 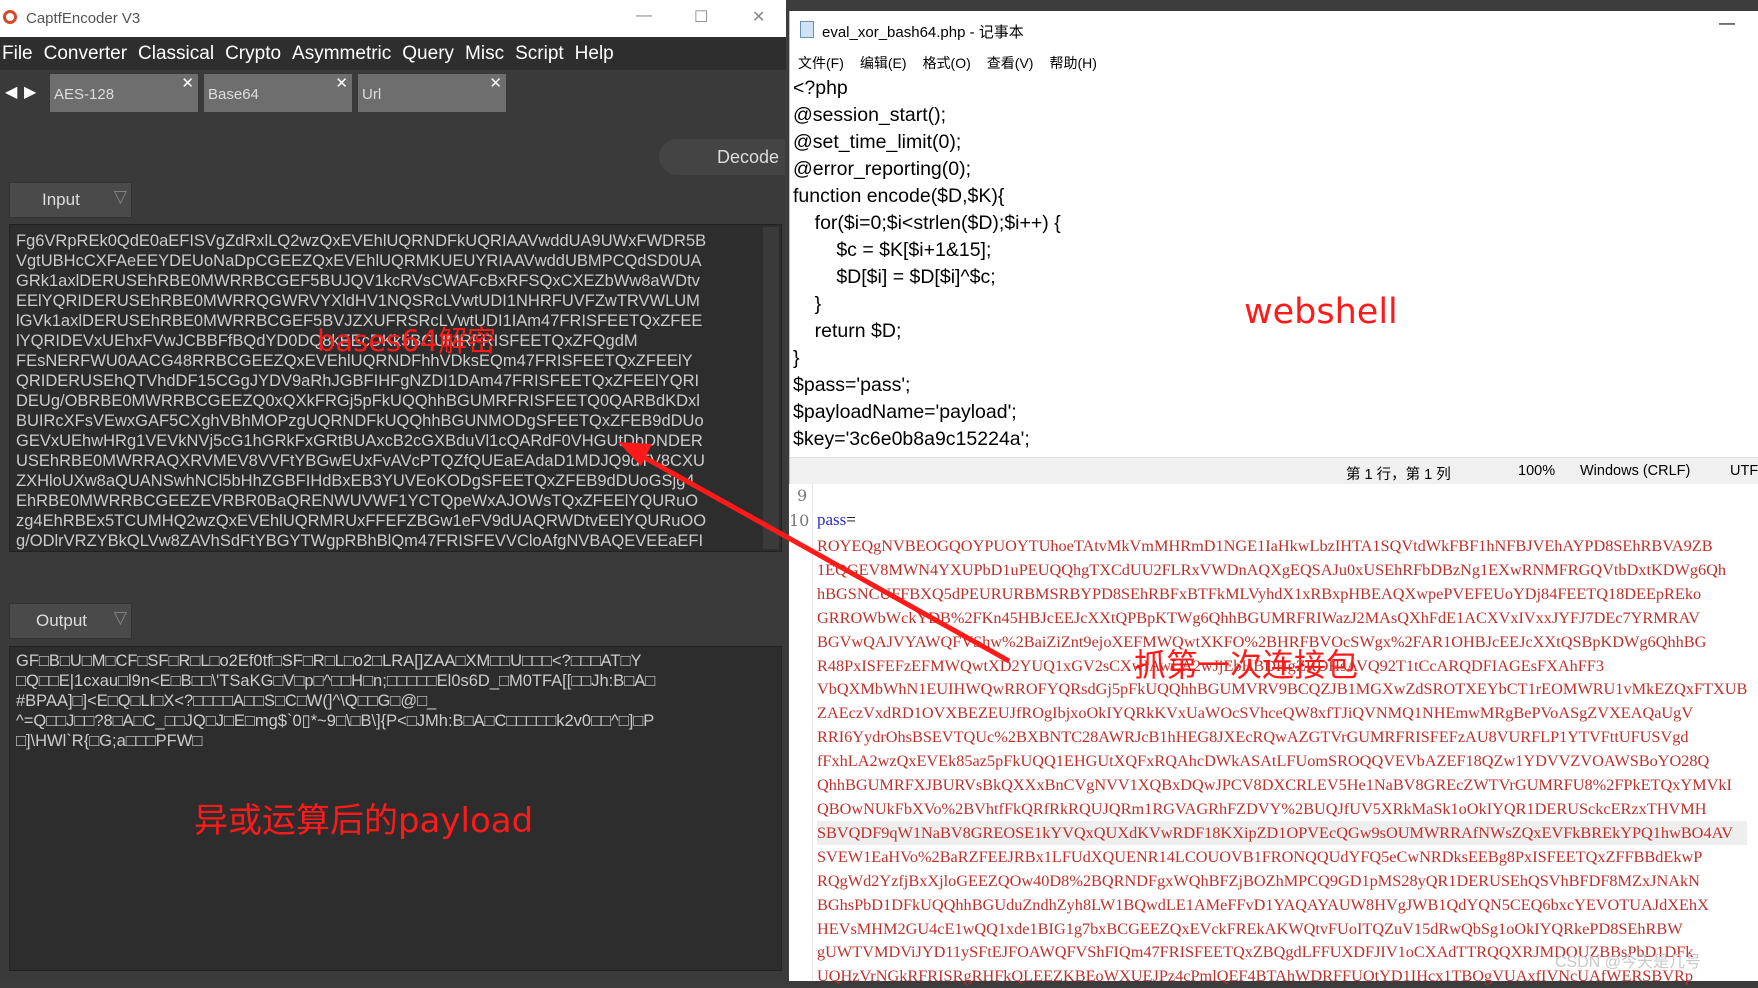 I want to click on menu-file: 文件(F), so click(x=821, y=64).